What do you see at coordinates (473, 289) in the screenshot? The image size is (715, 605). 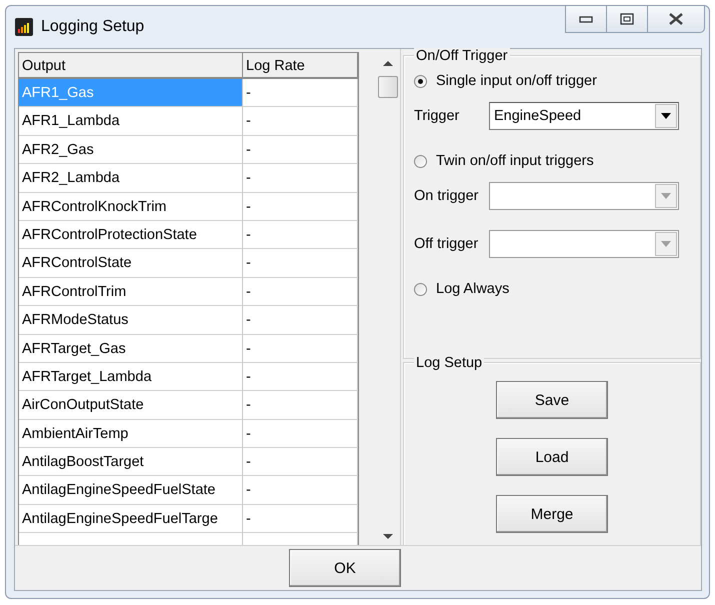 I see `radio-label: Log Always` at bounding box center [473, 289].